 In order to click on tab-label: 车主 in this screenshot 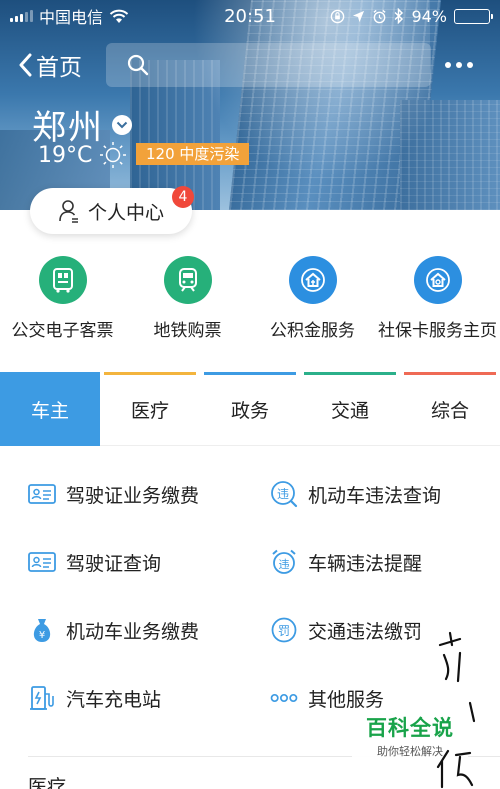, I will do `click(49, 410)`.